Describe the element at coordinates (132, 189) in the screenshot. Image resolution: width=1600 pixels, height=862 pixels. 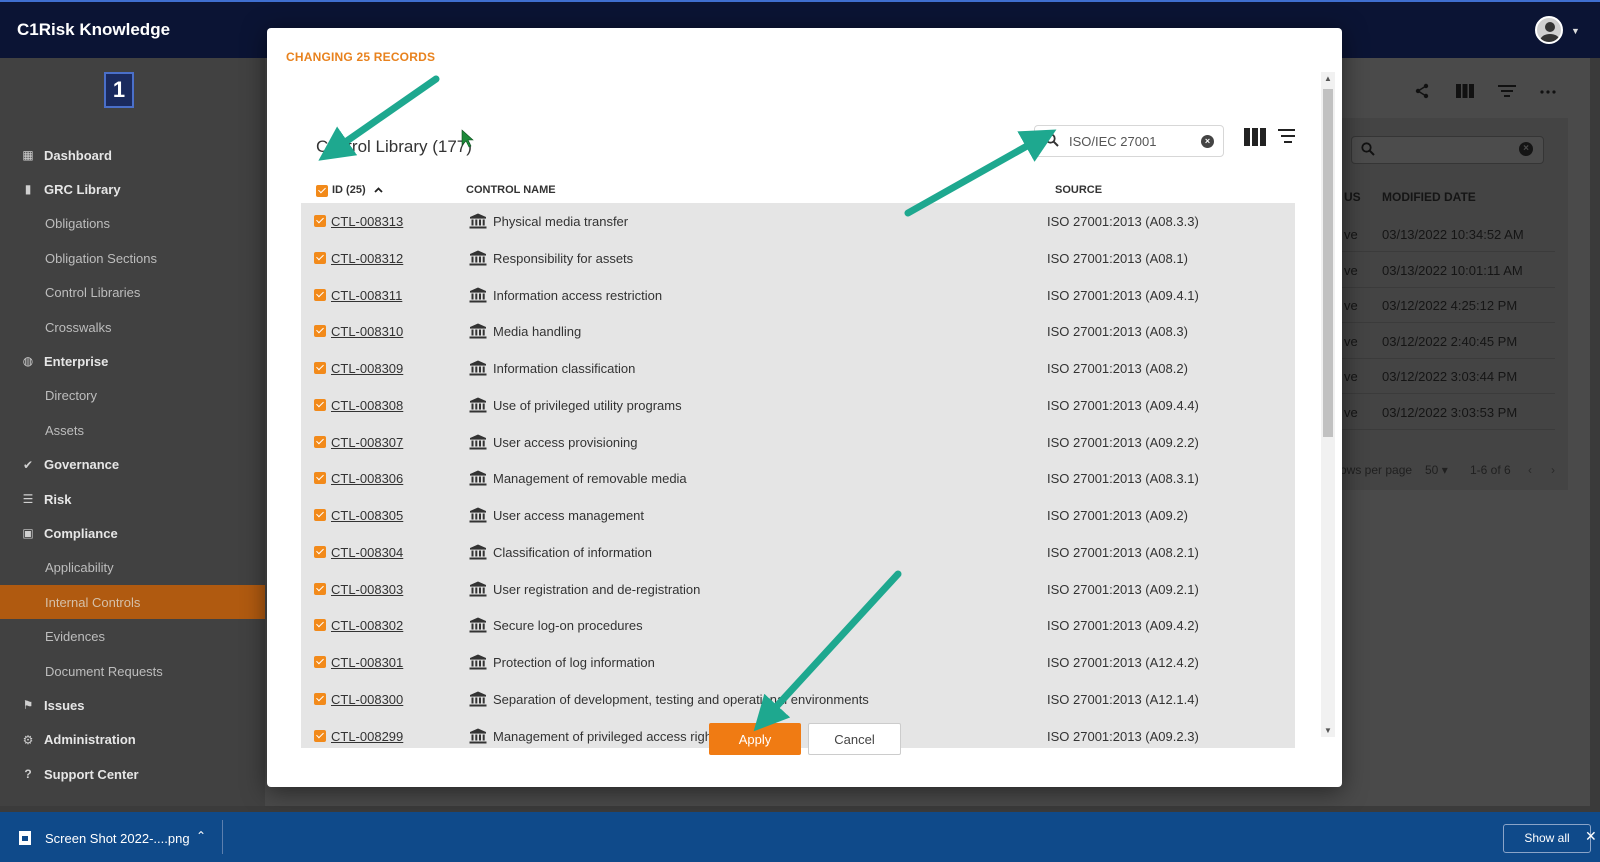
I see `sidebar-item-grc-library: ▮ GRC Library` at that location.